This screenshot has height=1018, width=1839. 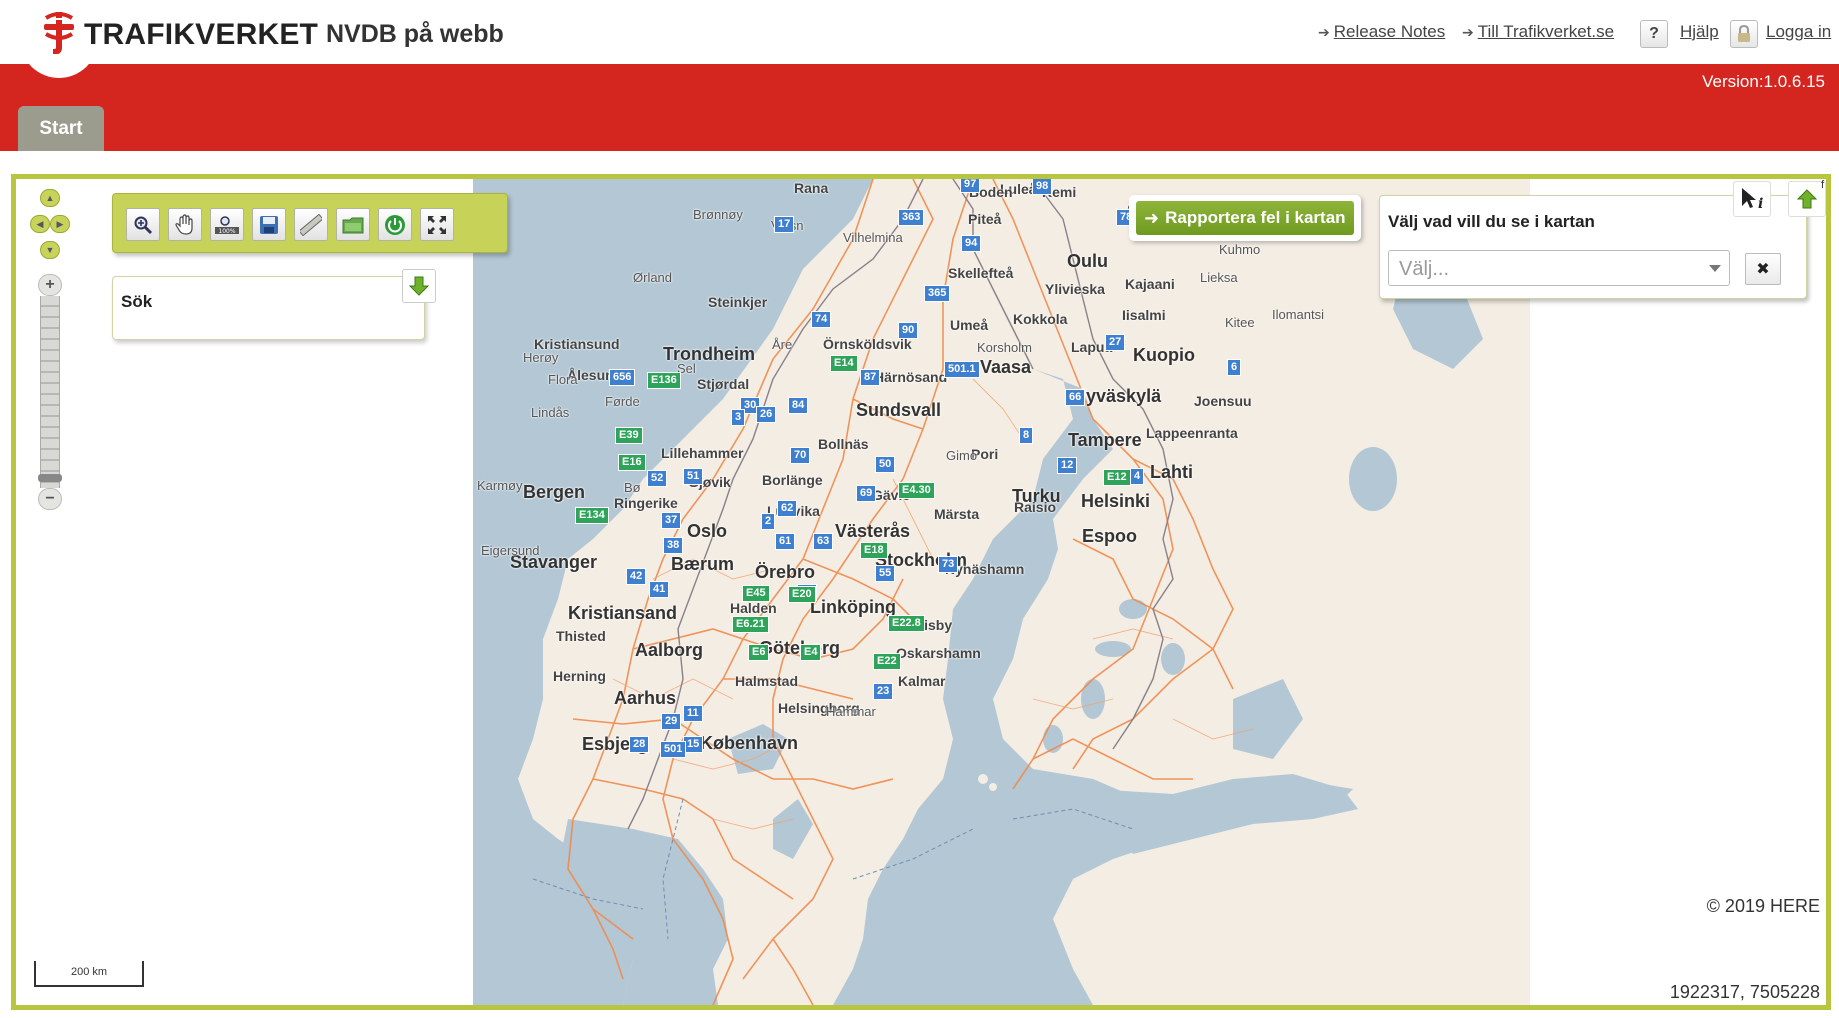 I want to click on map-place-label: Stjørdal, so click(x=723, y=384).